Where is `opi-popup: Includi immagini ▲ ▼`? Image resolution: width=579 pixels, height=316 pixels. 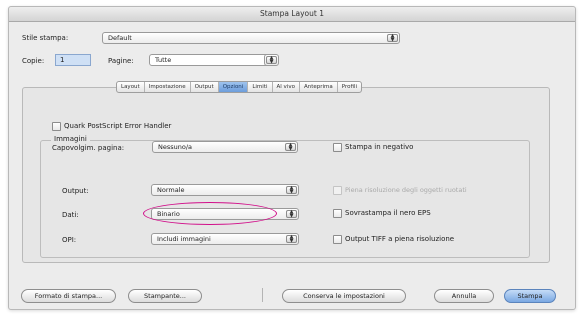 opi-popup: Includi immagini ▲ ▼ is located at coordinates (225, 239).